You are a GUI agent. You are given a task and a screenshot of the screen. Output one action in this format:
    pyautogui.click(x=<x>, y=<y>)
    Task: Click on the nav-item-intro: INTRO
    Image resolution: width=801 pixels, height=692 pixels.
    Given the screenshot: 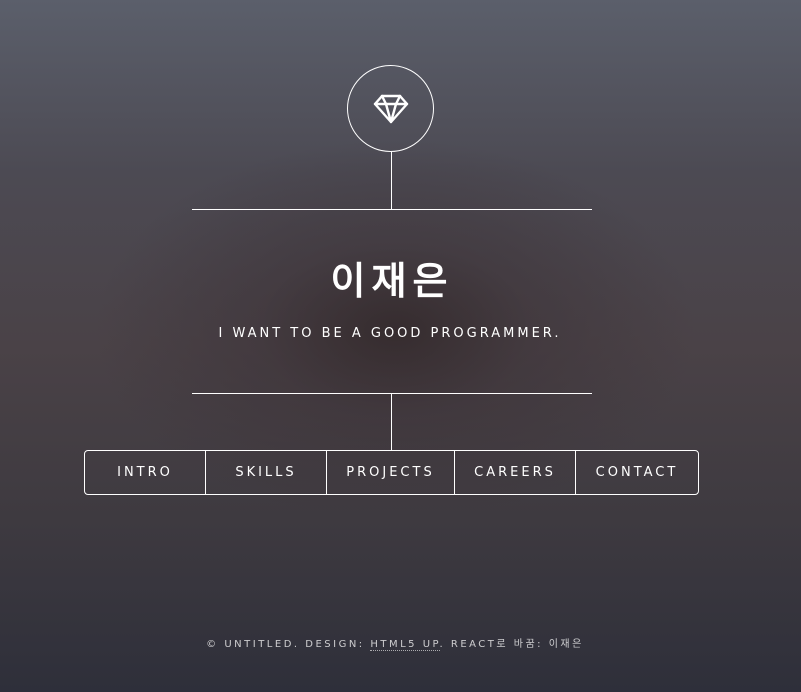 What is the action you would take?
    pyautogui.click(x=145, y=472)
    